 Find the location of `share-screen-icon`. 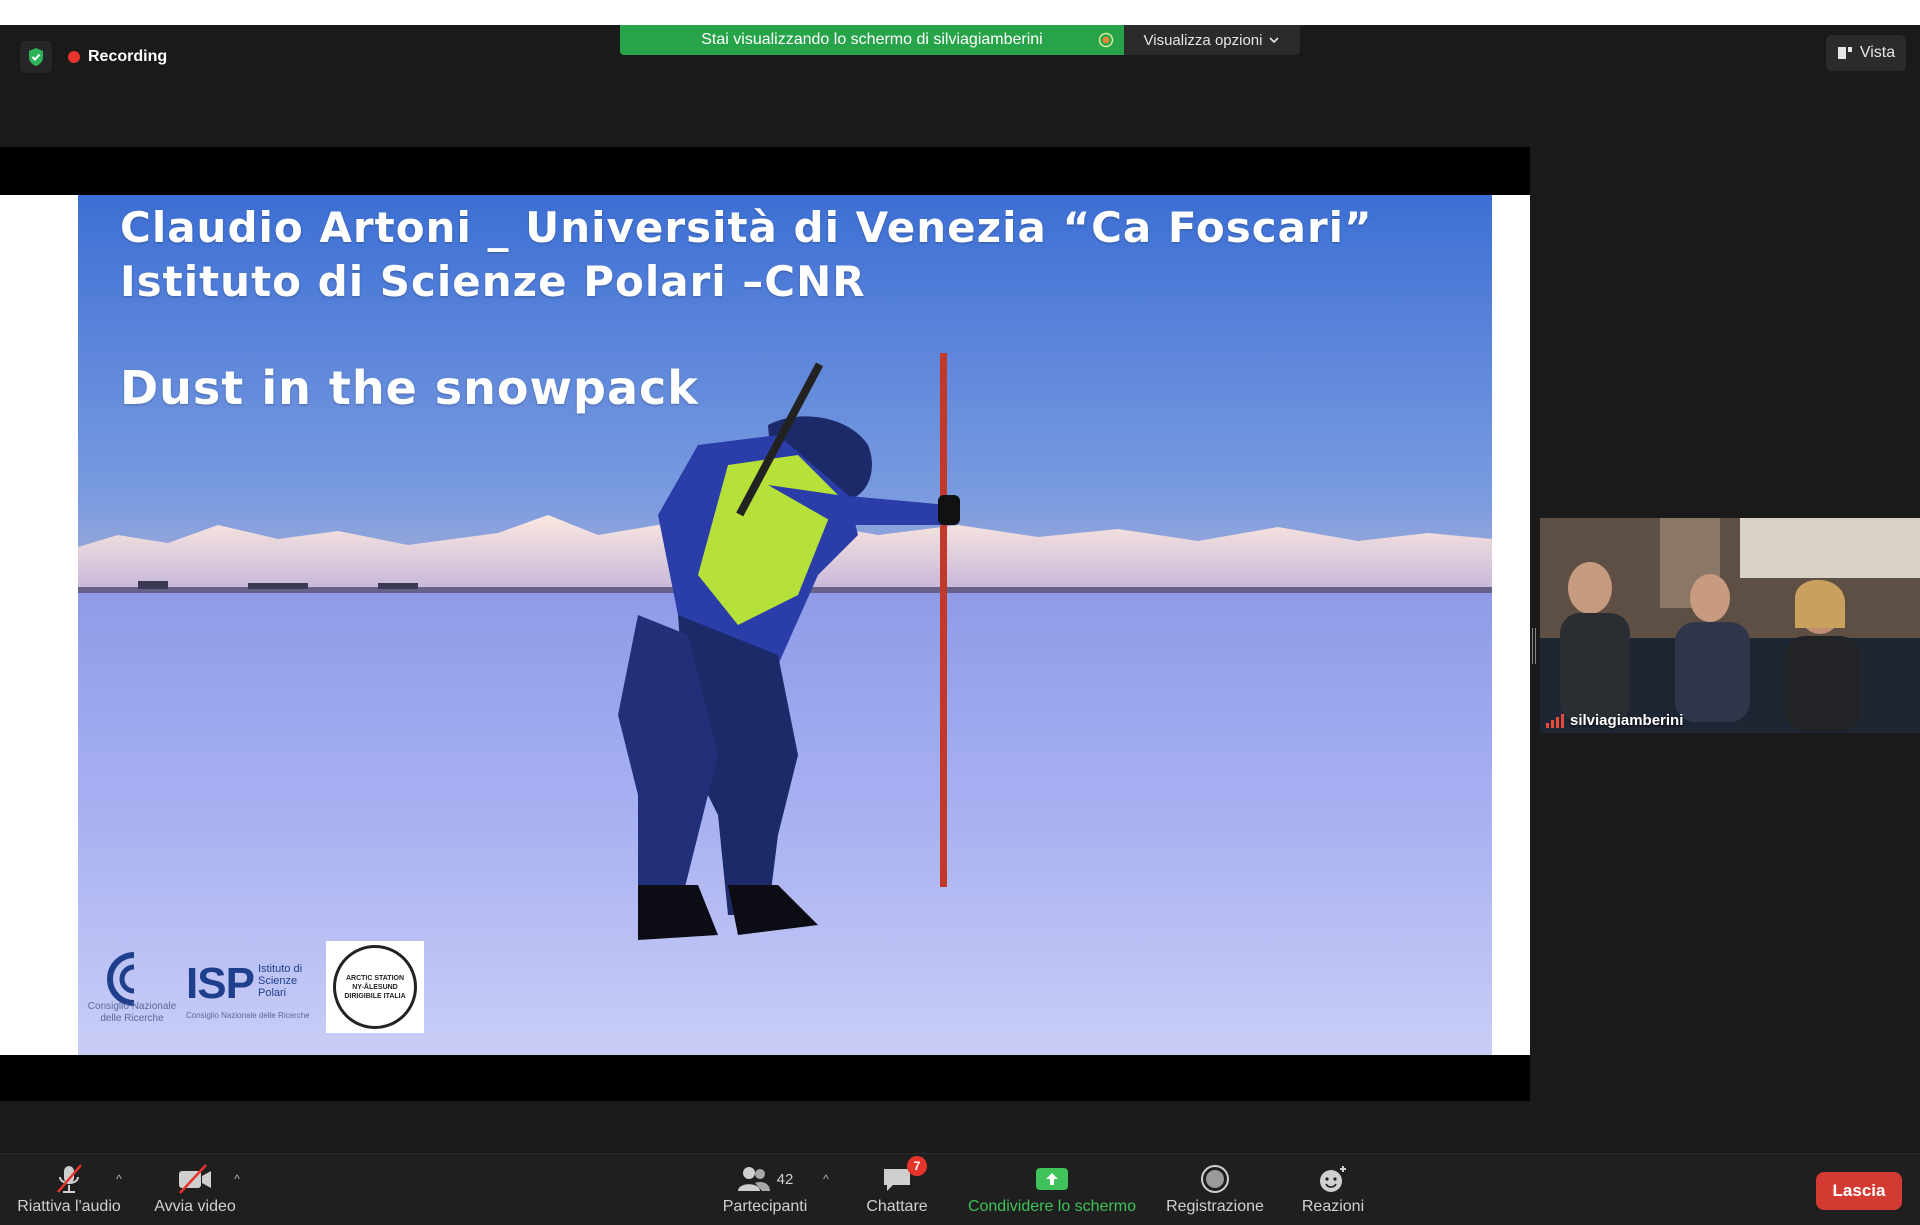

share-screen-icon is located at coordinates (1052, 1179).